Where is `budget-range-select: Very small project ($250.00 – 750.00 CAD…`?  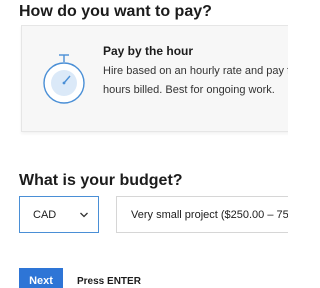 budget-range-select: Very small project ($250.00 – 750.00 CAD… is located at coordinates (202, 214).